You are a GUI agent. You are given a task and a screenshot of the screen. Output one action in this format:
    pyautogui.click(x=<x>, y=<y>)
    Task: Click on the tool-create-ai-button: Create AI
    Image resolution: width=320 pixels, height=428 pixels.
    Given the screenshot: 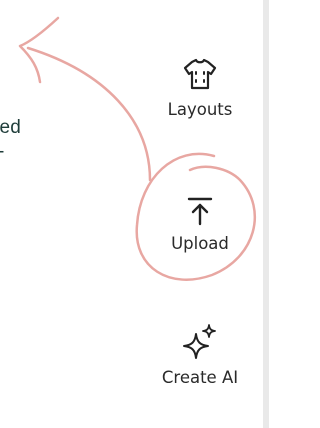 What is the action you would take?
    pyautogui.click(x=200, y=354)
    